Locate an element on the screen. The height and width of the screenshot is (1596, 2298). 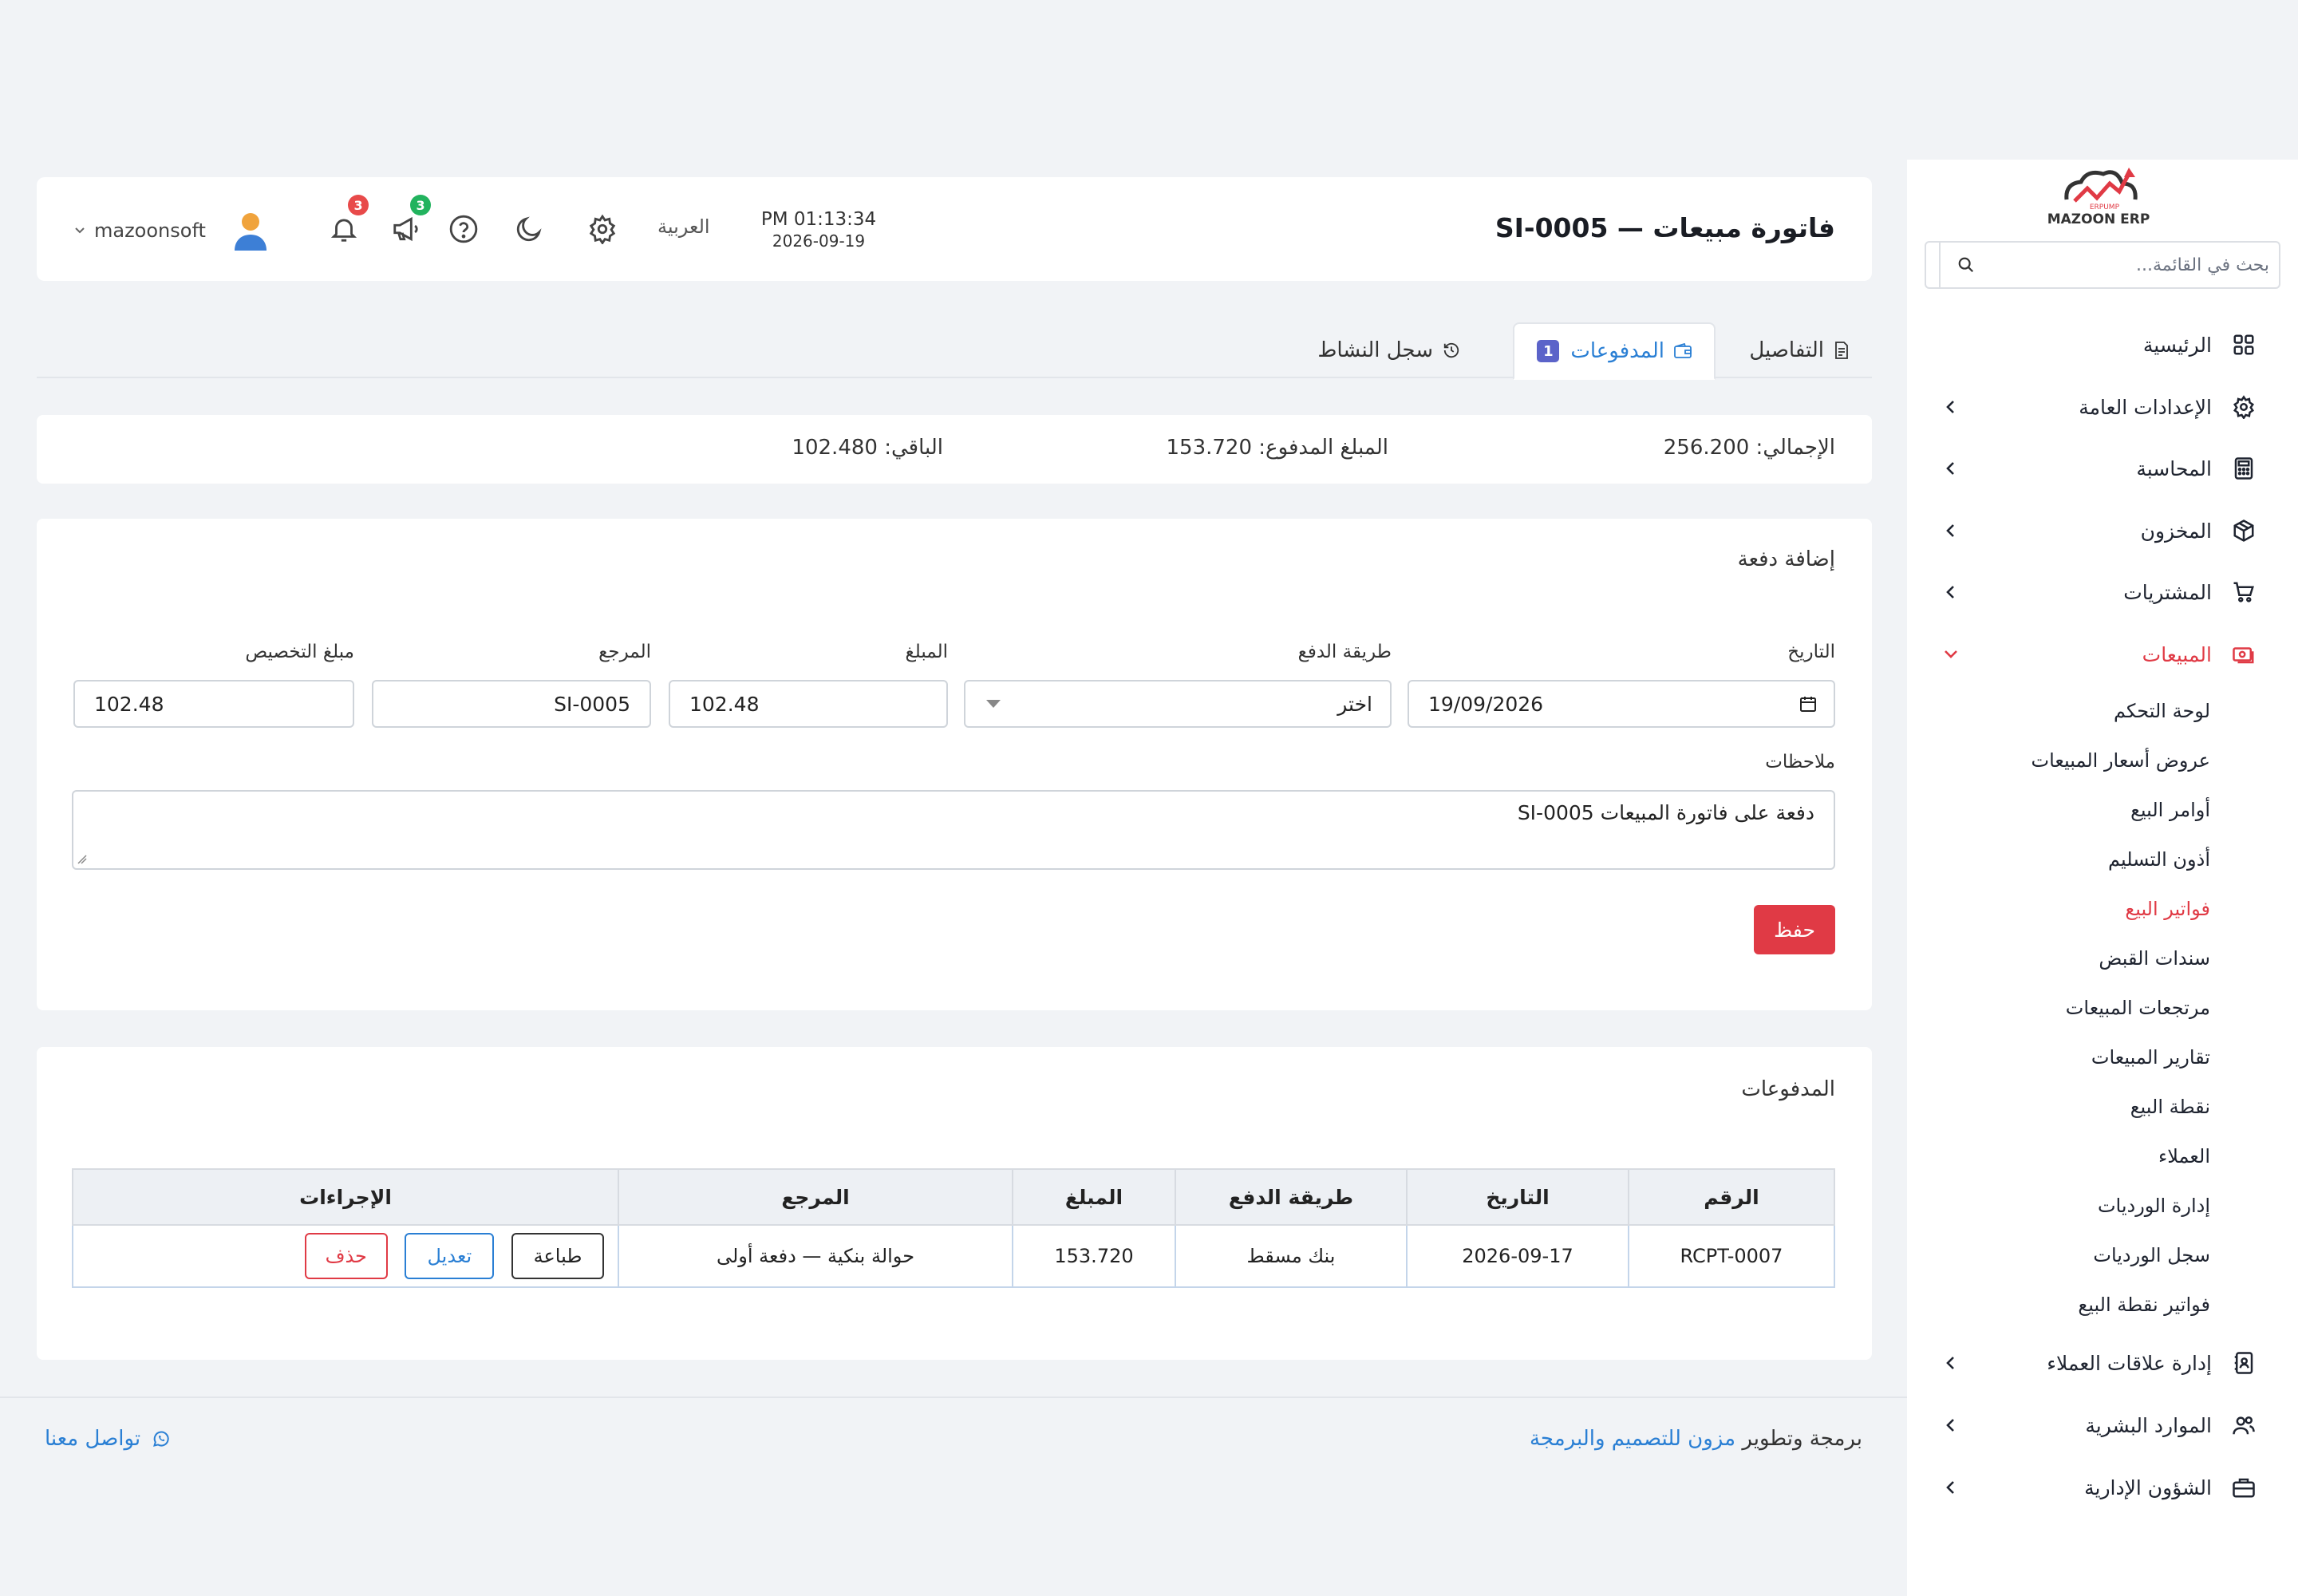
tab-activity-log: سجل النشاط is located at coordinates (1389, 350).